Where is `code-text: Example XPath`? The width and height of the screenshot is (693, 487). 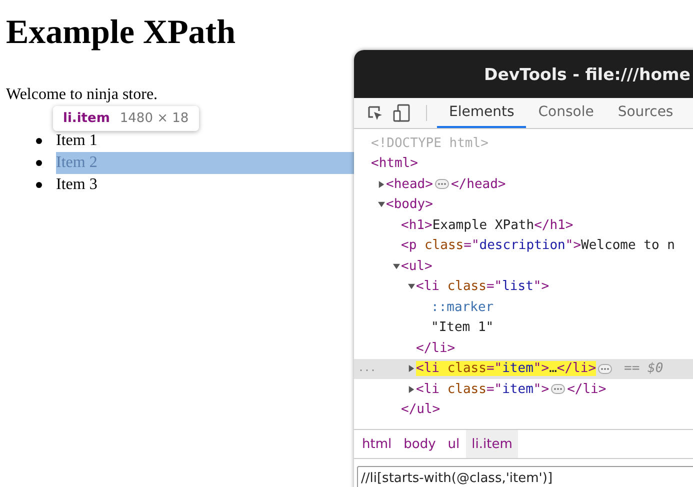 code-text: Example XPath is located at coordinates (483, 225).